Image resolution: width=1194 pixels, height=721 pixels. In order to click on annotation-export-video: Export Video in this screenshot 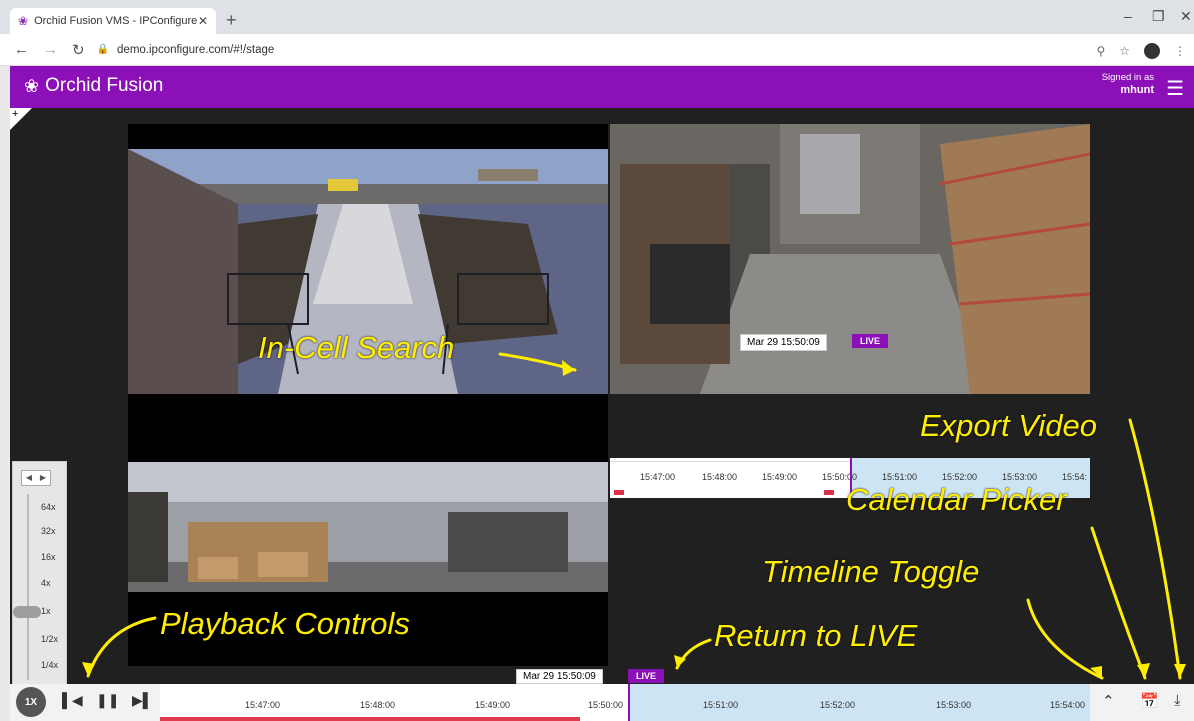, I will do `click(1008, 425)`.